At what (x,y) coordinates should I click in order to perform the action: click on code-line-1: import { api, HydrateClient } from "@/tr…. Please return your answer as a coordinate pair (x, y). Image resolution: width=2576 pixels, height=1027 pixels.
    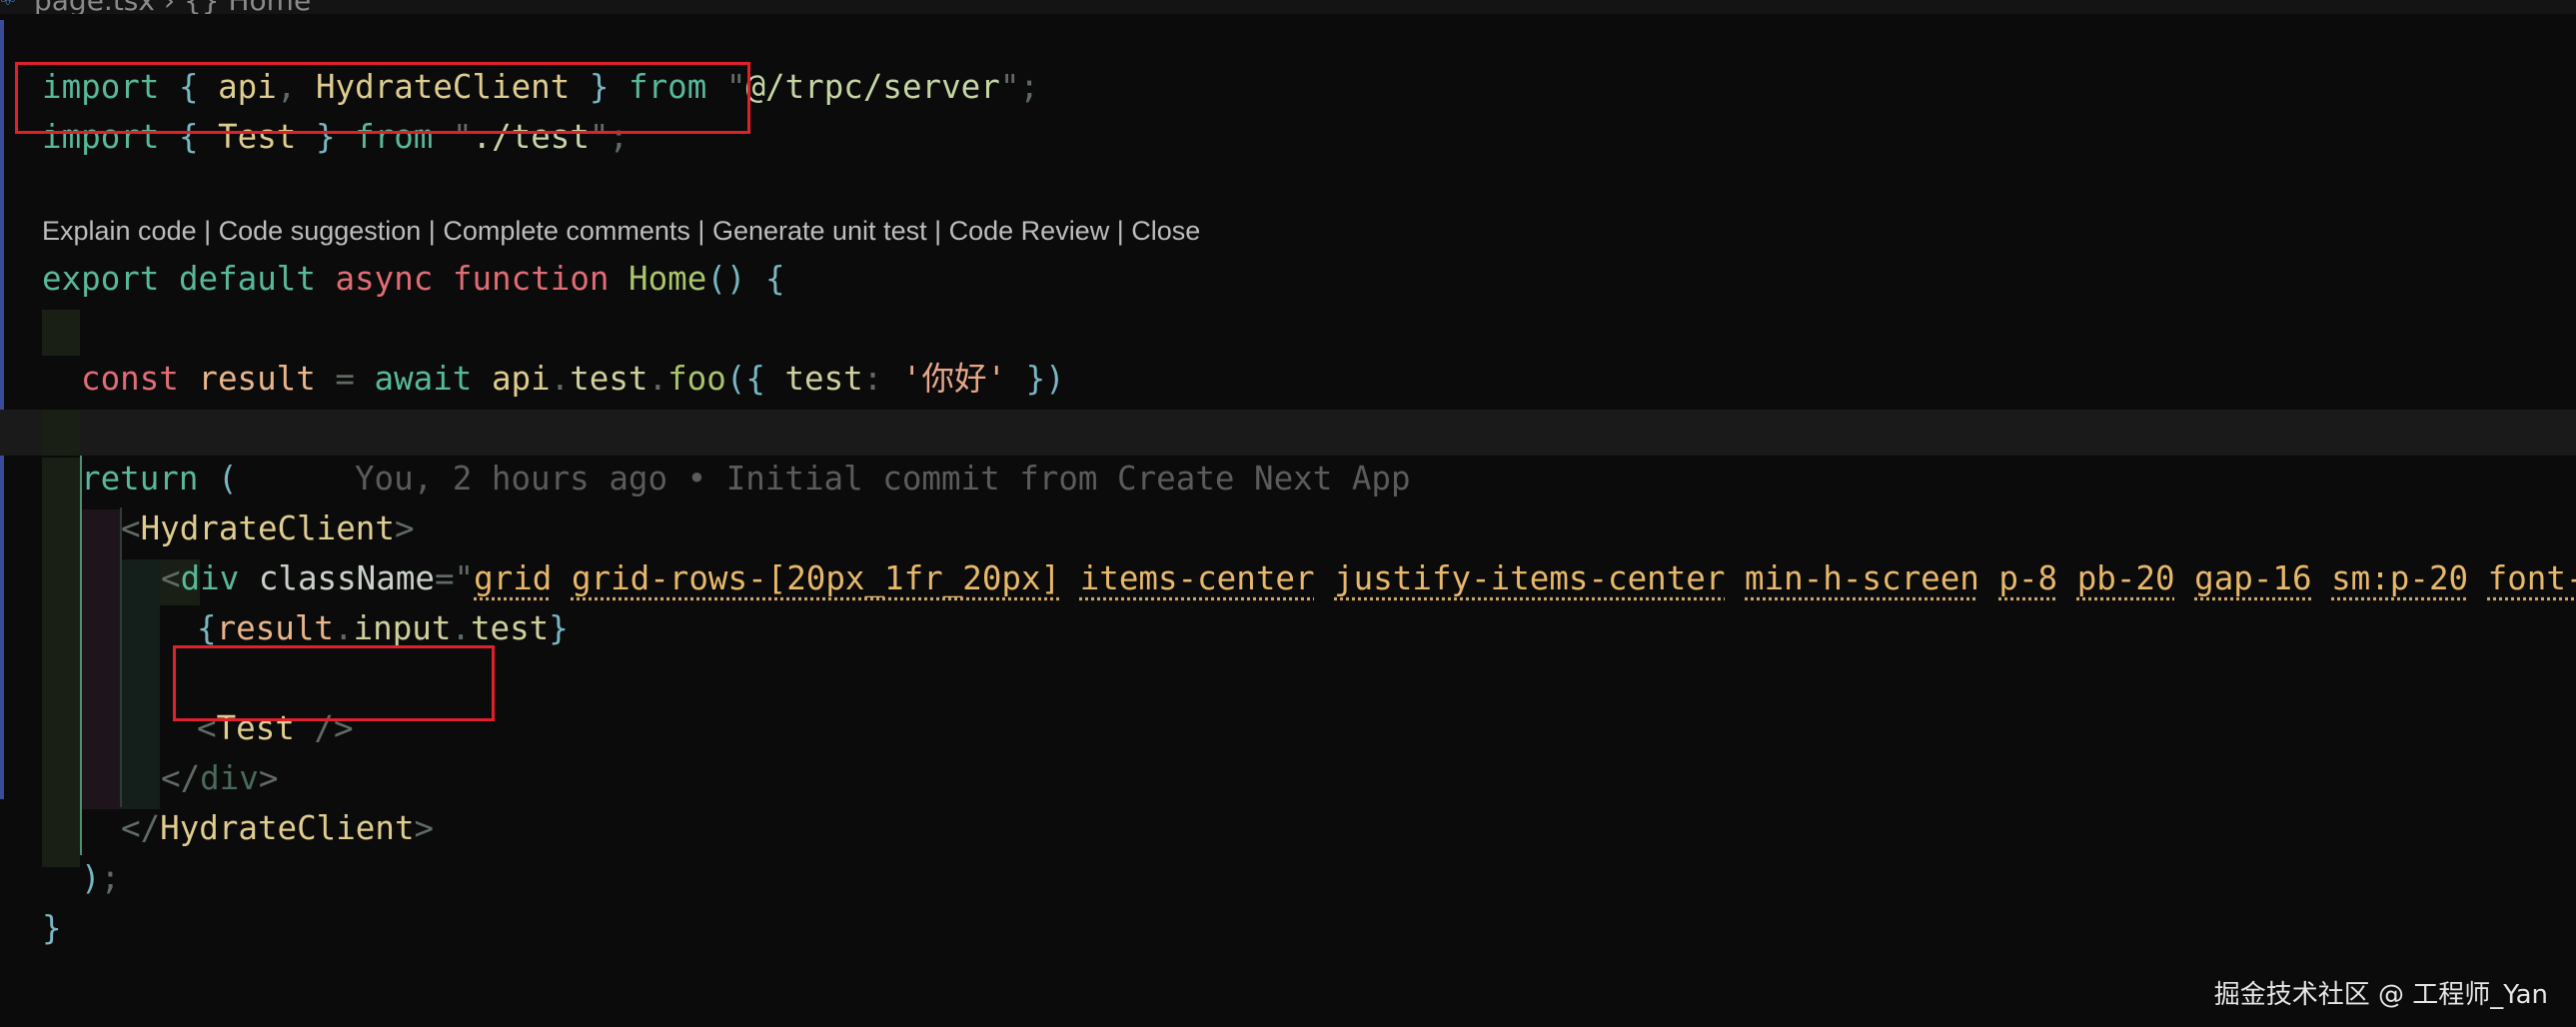
    Looking at the image, I should click on (540, 62).